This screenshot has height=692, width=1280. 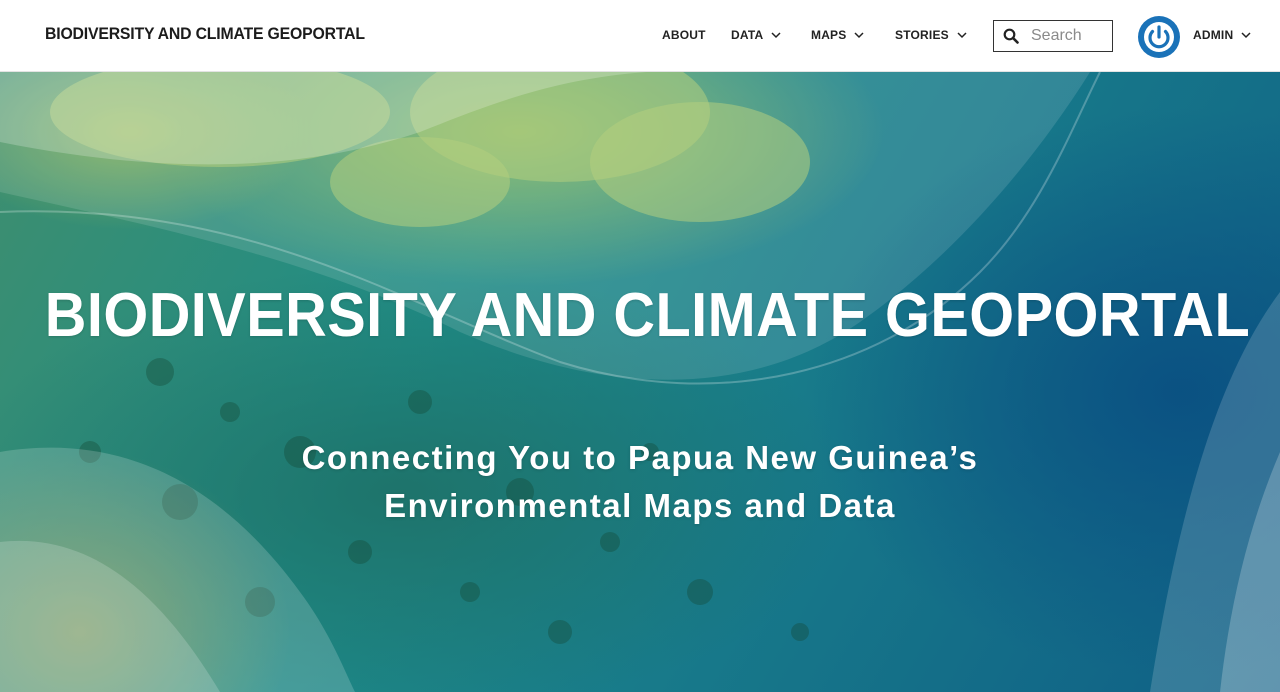 I want to click on hero-subtitle-line-2: Environmental Maps and Data, so click(x=640, y=505).